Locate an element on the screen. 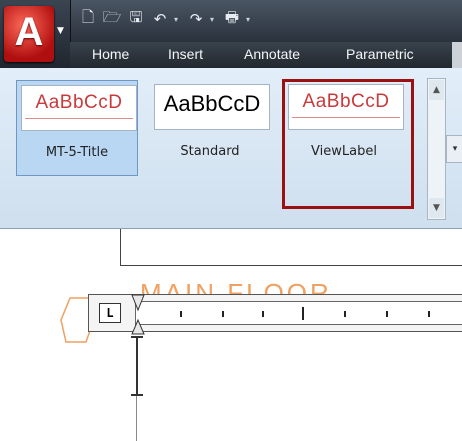 This screenshot has height=441, width=462. tab-home: Home is located at coordinates (110, 54).